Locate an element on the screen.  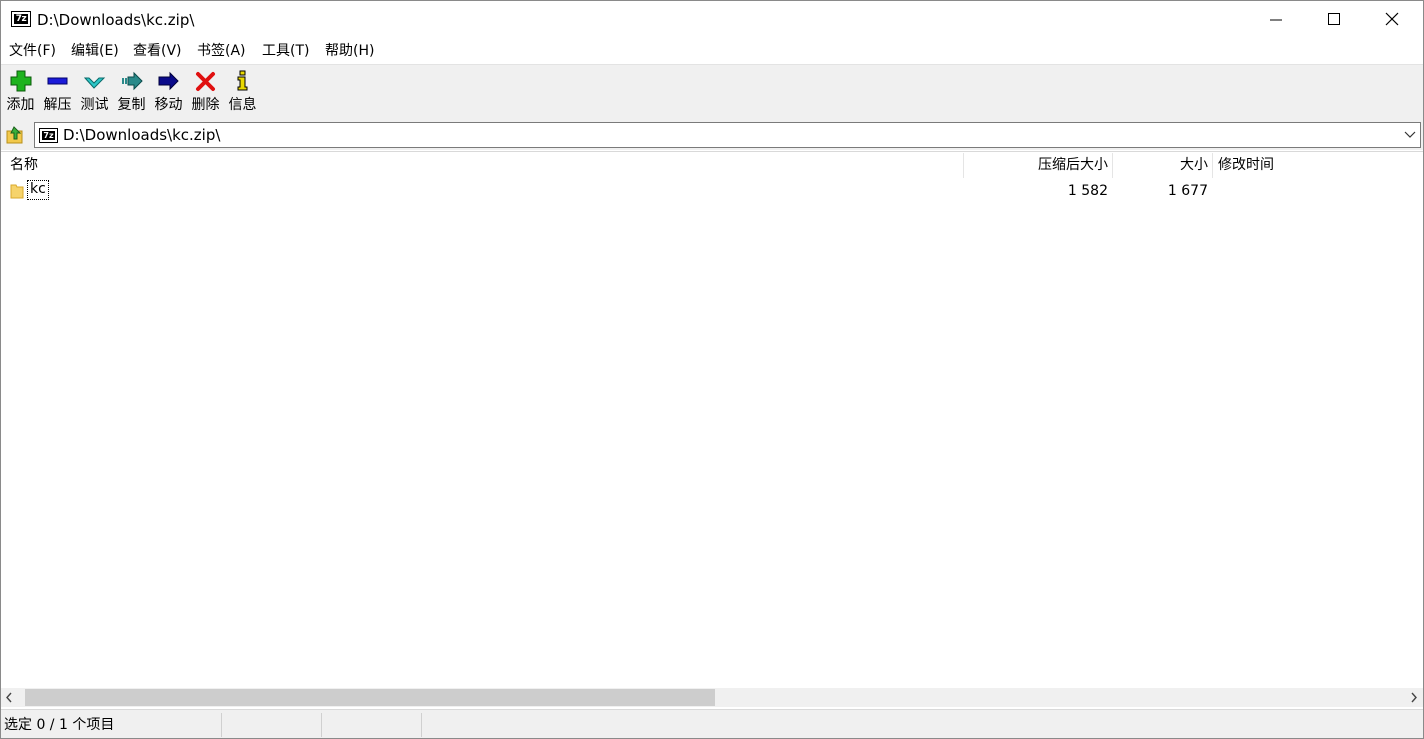
address-path: D:\Downloads\kc.zip\ is located at coordinates (142, 135).